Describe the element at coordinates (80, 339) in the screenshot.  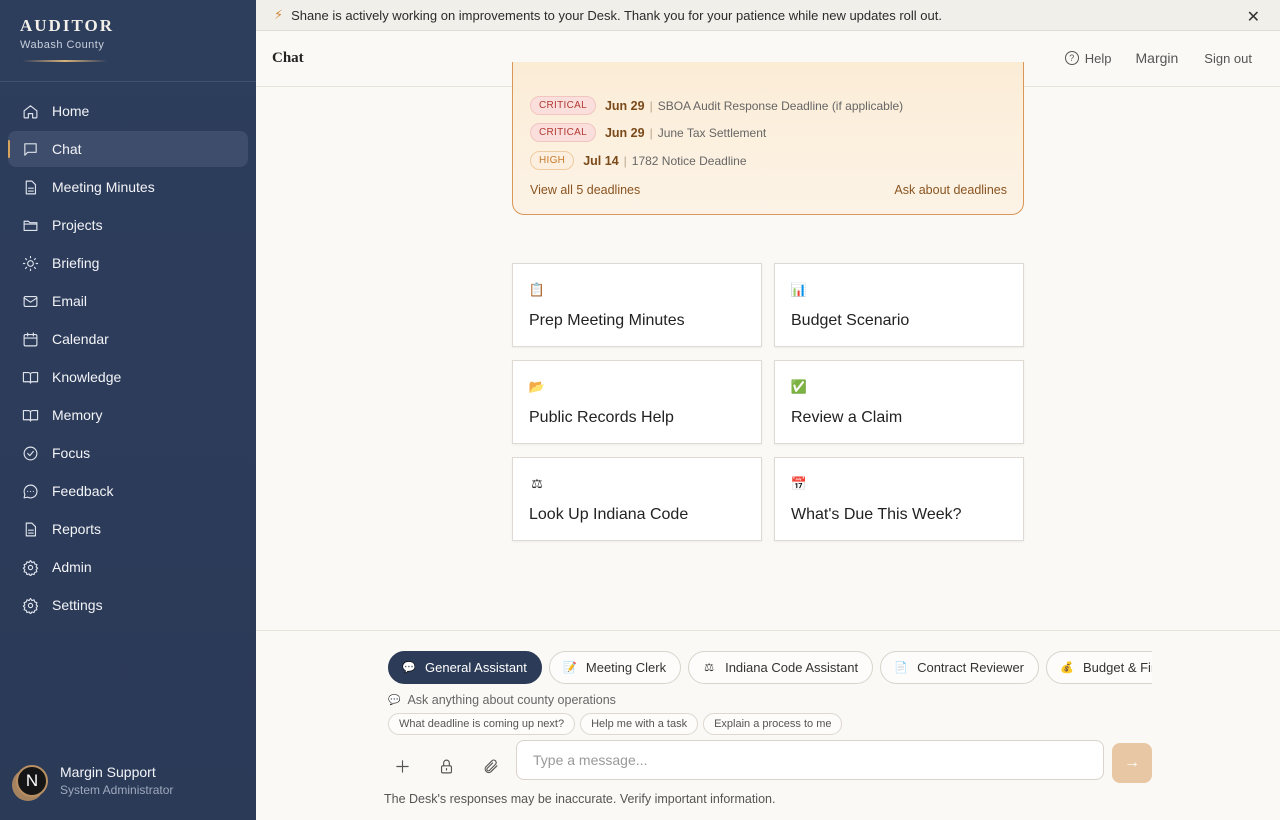
I see `sidebar-item-label: Calendar` at that location.